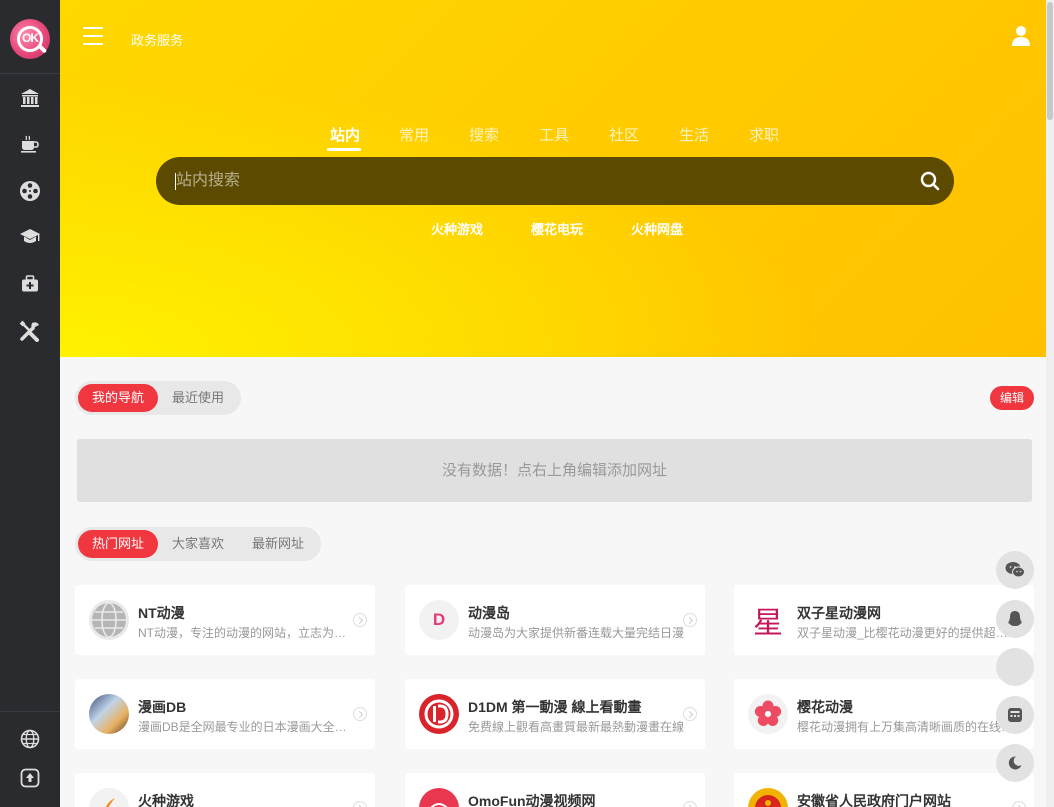 The image size is (1054, 807). I want to click on sidebar-divider-bottom, so click(30, 711).